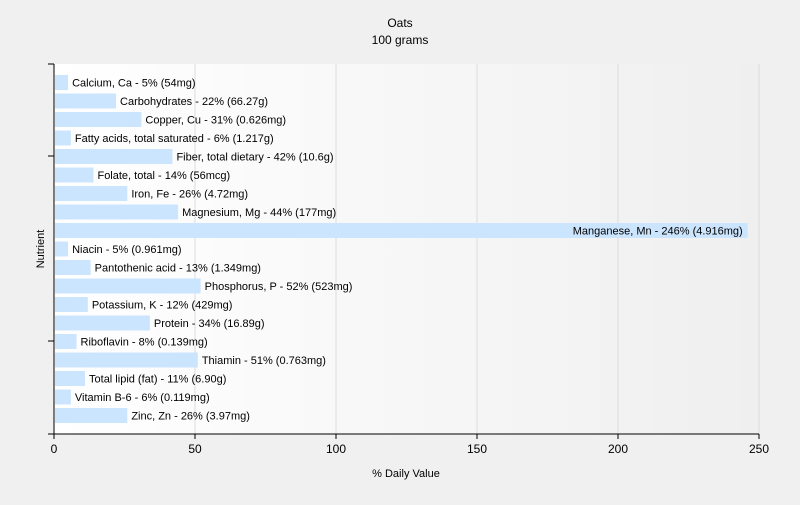 Image resolution: width=800 pixels, height=505 pixels. I want to click on bar-label: Copper, Cu - 31% (0.626mg), so click(215, 120).